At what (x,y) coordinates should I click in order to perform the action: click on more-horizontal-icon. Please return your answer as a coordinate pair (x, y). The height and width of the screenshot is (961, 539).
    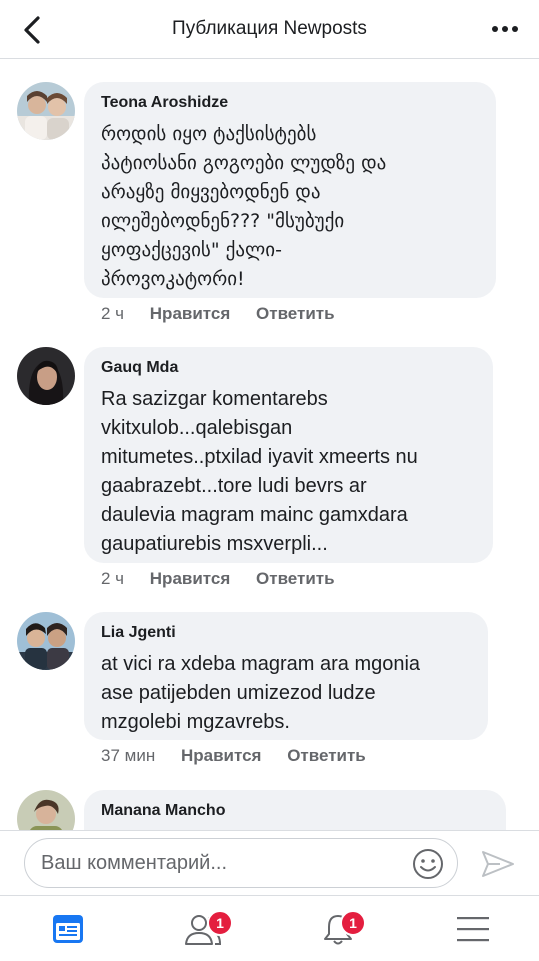
    Looking at the image, I should click on (505, 29).